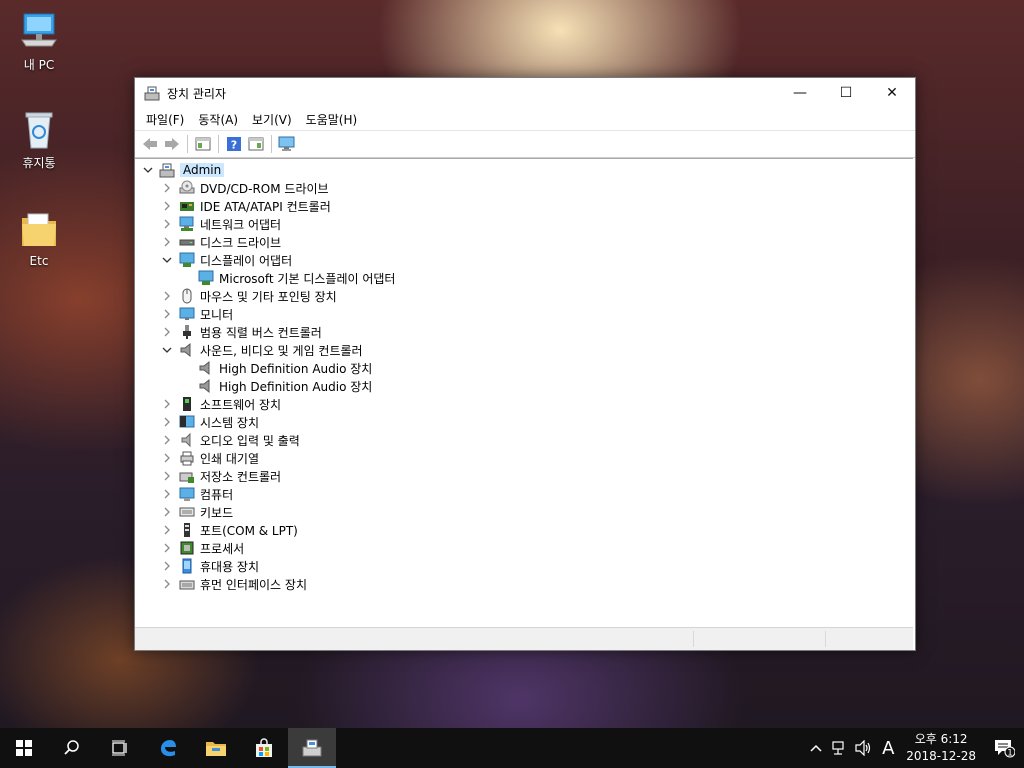 This screenshot has height=768, width=1024. Describe the element at coordinates (296, 386) in the screenshot. I see `tree-item-label: High Definition Audio 장치` at that location.